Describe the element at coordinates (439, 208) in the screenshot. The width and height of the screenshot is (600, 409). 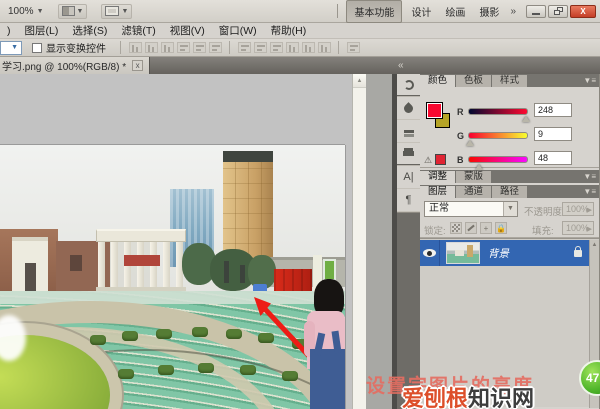
I see `blend-mode-value: 正常` at that location.